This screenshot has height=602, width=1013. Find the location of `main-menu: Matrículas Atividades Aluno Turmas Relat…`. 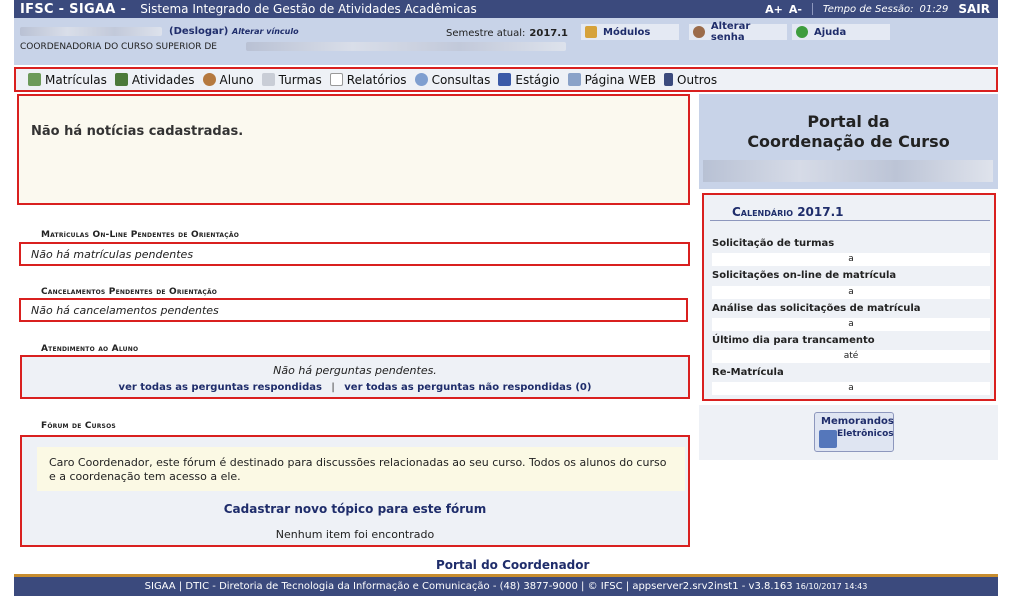

main-menu: Matrículas Atividades Aluno Turmas Relat… is located at coordinates (506, 79).